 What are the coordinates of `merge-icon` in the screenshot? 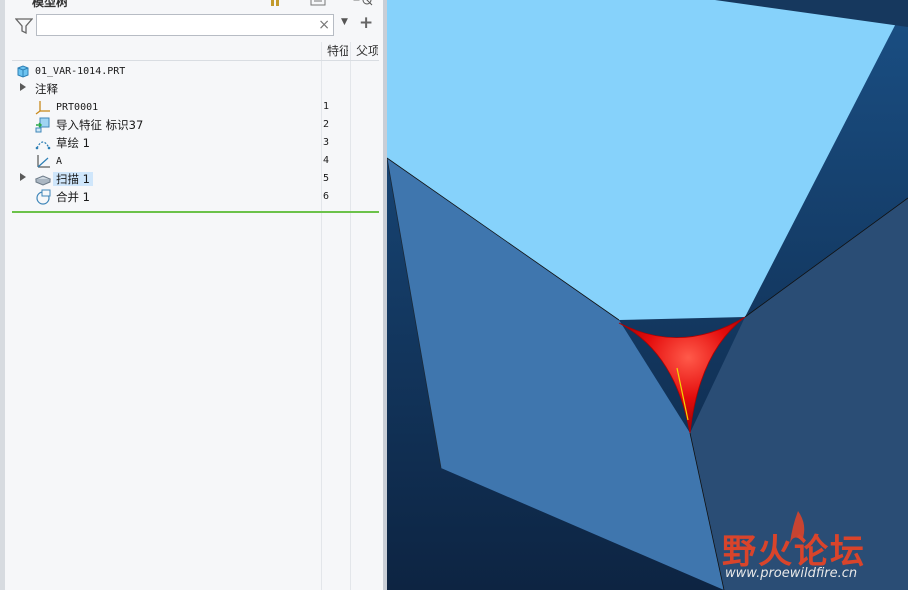 It's located at (43, 197).